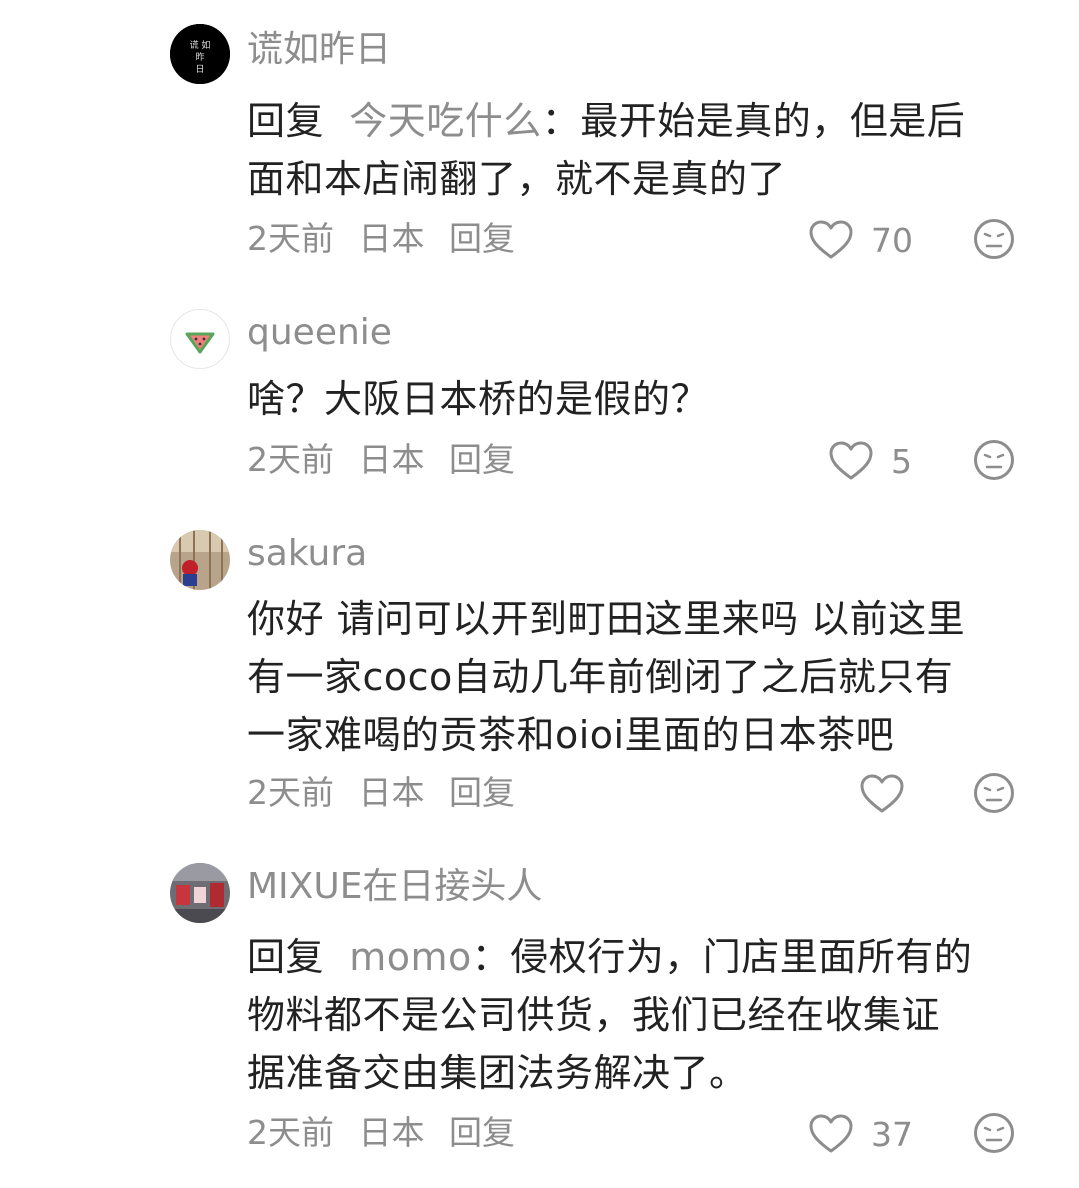 The image size is (1079, 1188). I want to click on username: 谎如昨日, so click(319, 50).